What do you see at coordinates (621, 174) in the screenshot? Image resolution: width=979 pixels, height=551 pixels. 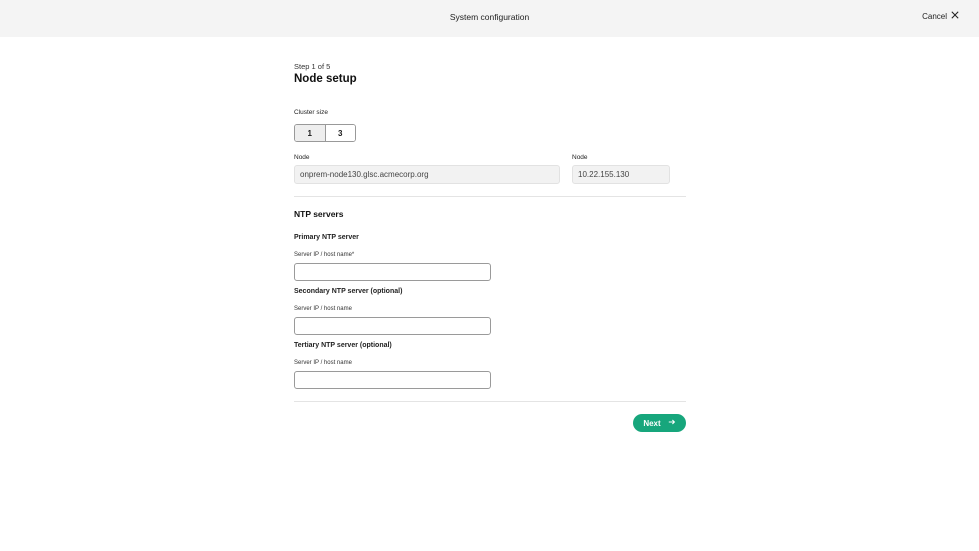 I see `node-ip-field: 10.22.155.130` at bounding box center [621, 174].